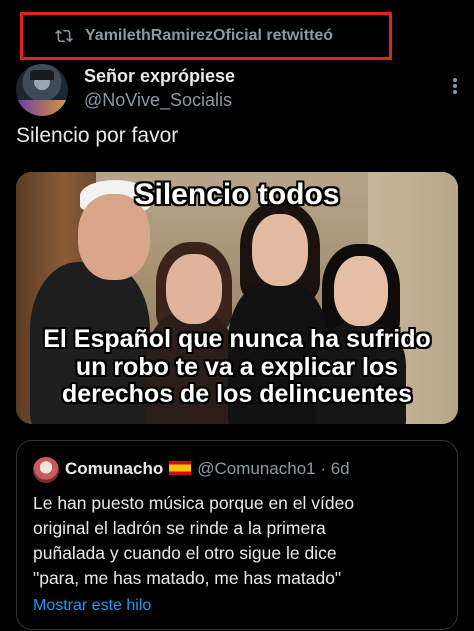  What do you see at coordinates (46, 470) in the screenshot?
I see `quoted-avatar` at bounding box center [46, 470].